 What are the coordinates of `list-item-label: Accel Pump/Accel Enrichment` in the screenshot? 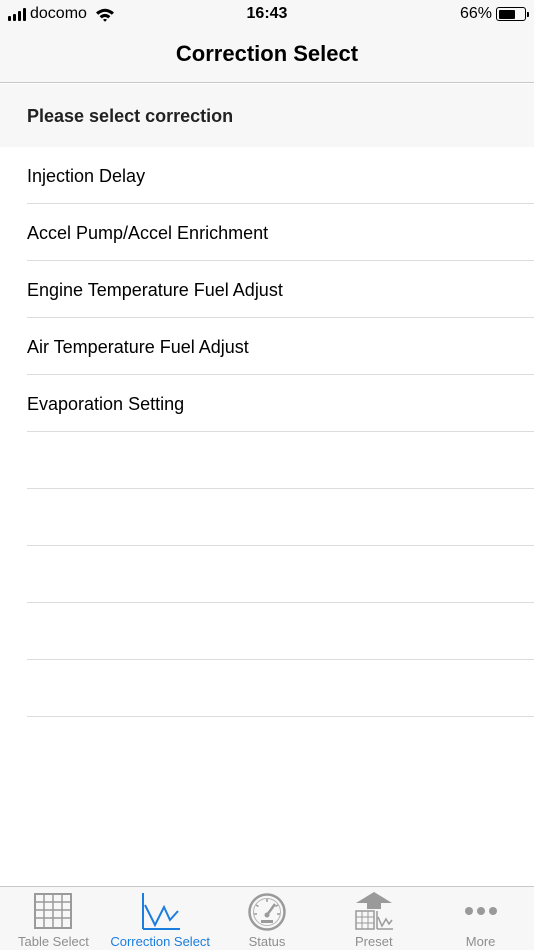 It's located at (148, 233).